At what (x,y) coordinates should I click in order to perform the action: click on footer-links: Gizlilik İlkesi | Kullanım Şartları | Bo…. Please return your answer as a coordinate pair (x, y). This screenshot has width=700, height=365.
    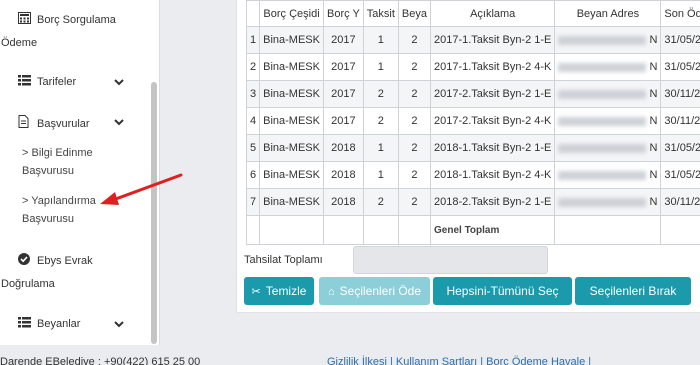
    Looking at the image, I should click on (459, 360).